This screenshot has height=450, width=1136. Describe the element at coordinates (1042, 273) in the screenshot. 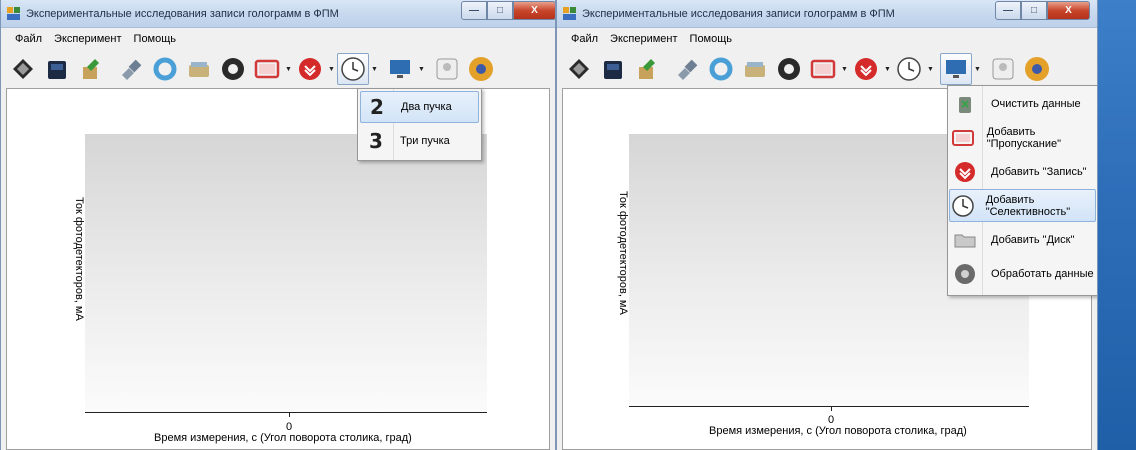

I see `menu-item-label: Обработать данные` at that location.